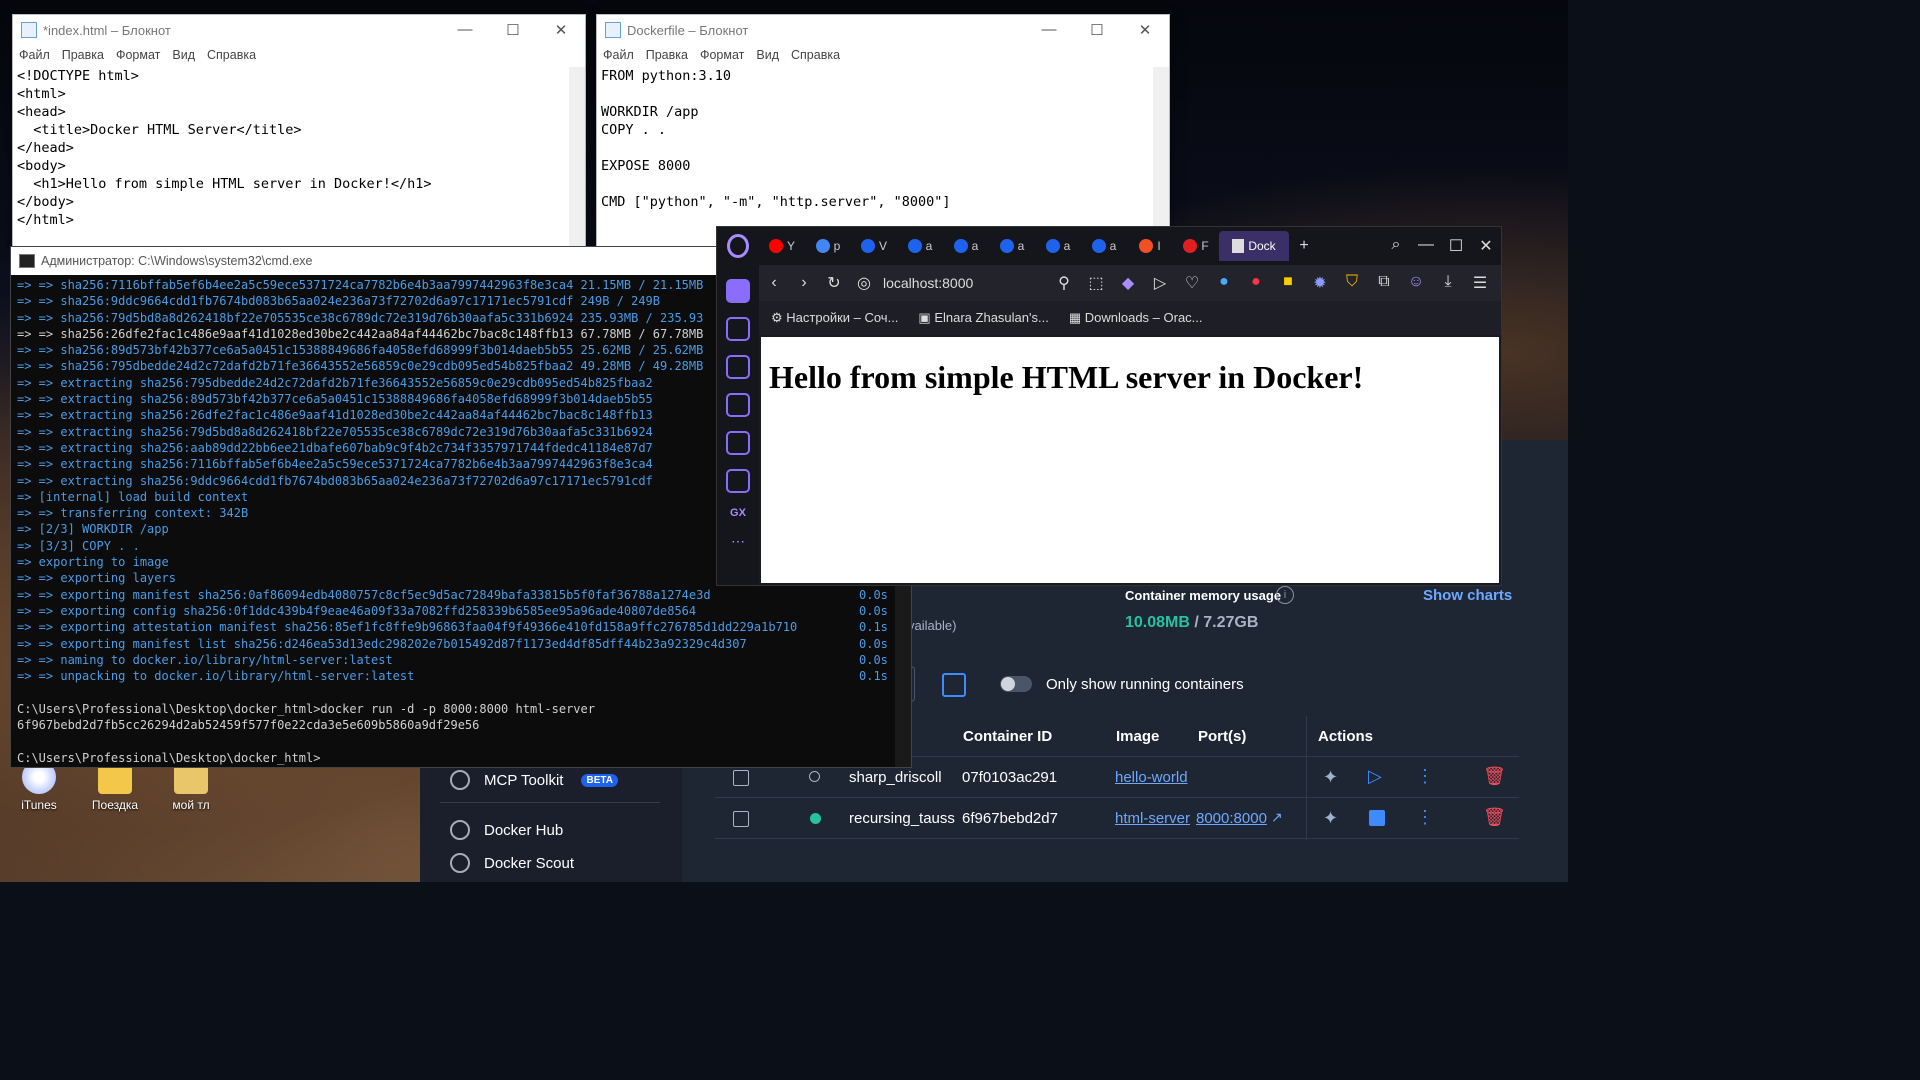 The height and width of the screenshot is (1080, 1920). I want to click on wallet-icon, so click(738, 329).